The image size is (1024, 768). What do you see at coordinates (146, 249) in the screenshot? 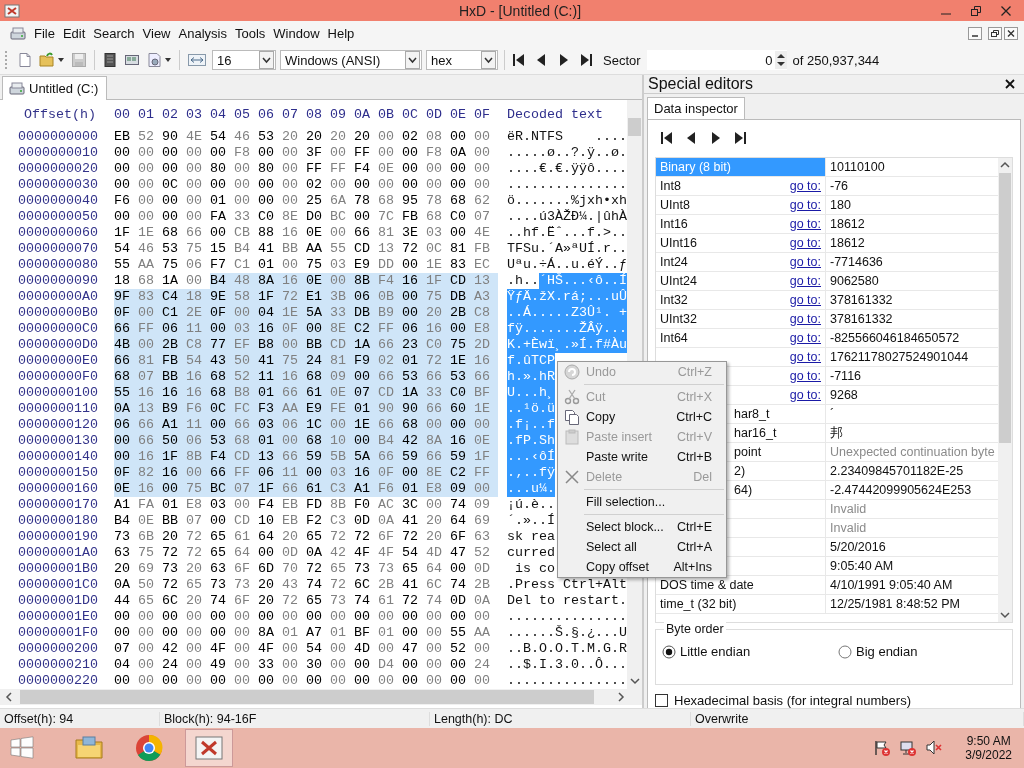
I see `hex-byte: 46` at bounding box center [146, 249].